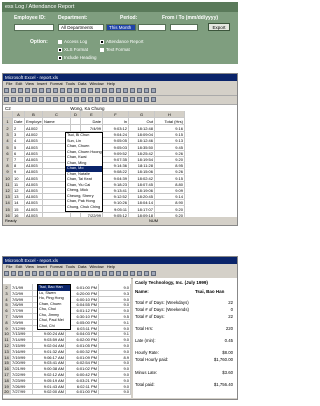 Image resolution: width=320 pixels, height=406 pixels. I want to click on period-select: This Month, so click(121, 27).